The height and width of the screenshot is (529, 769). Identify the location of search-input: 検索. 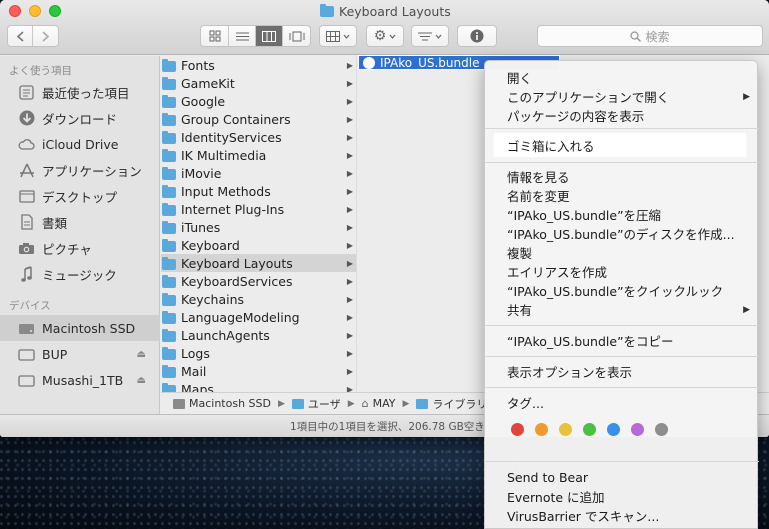
(650, 36).